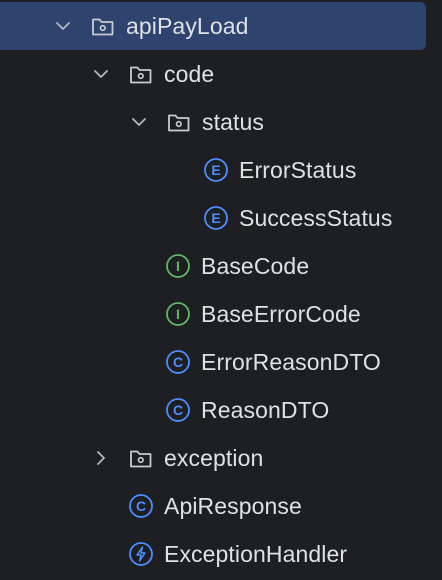 This screenshot has width=442, height=580. What do you see at coordinates (316, 217) in the screenshot?
I see `tree-item-label: SuccessStatus` at bounding box center [316, 217].